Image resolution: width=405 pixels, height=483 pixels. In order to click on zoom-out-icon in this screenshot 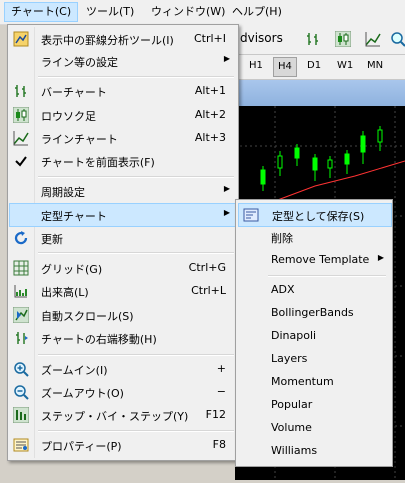, I will do `click(21, 392)`.